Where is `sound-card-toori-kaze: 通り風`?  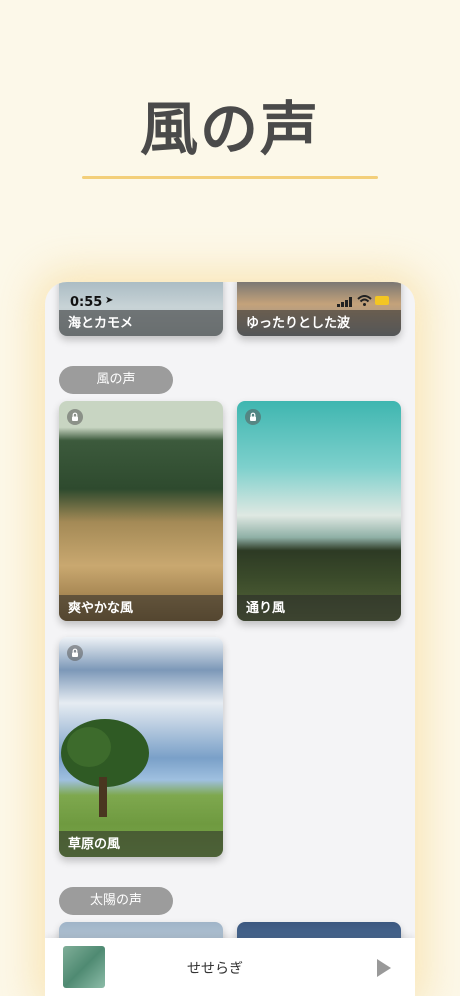
sound-card-toori-kaze: 通り風 is located at coordinates (319, 511).